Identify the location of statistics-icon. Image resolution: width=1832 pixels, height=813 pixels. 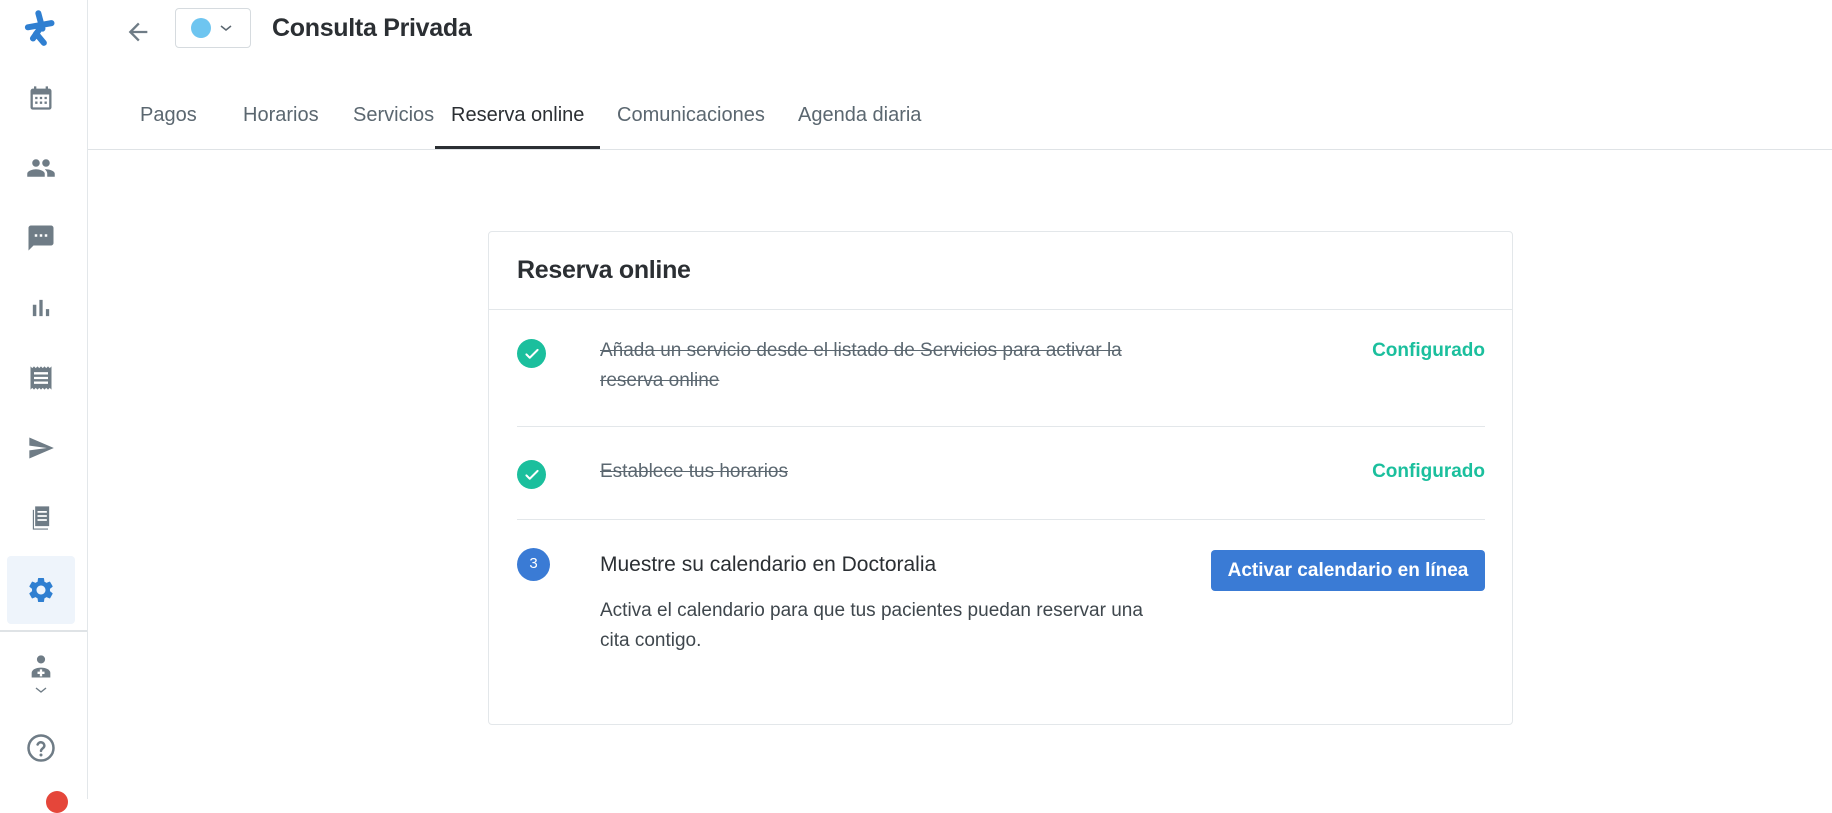
(41, 308).